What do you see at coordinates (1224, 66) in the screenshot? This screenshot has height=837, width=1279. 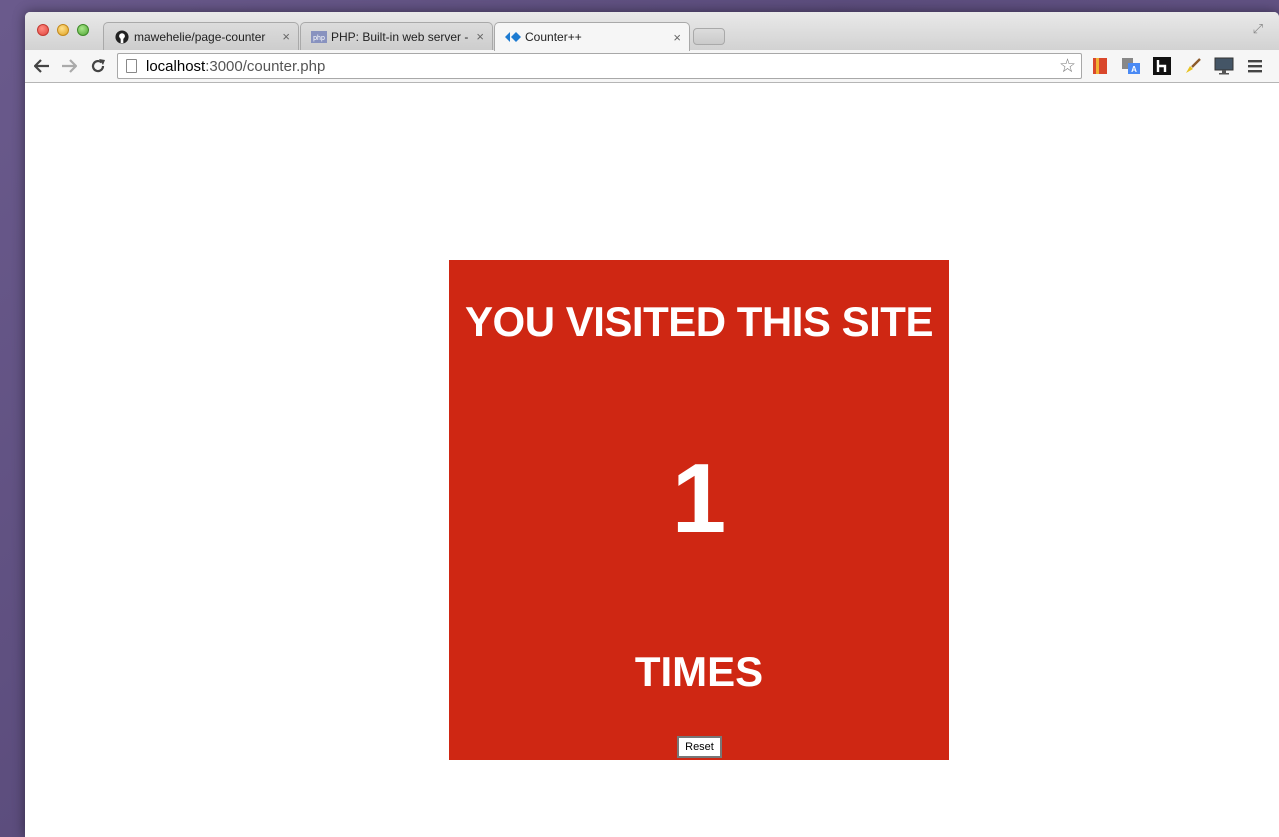 I see `screen-icon` at bounding box center [1224, 66].